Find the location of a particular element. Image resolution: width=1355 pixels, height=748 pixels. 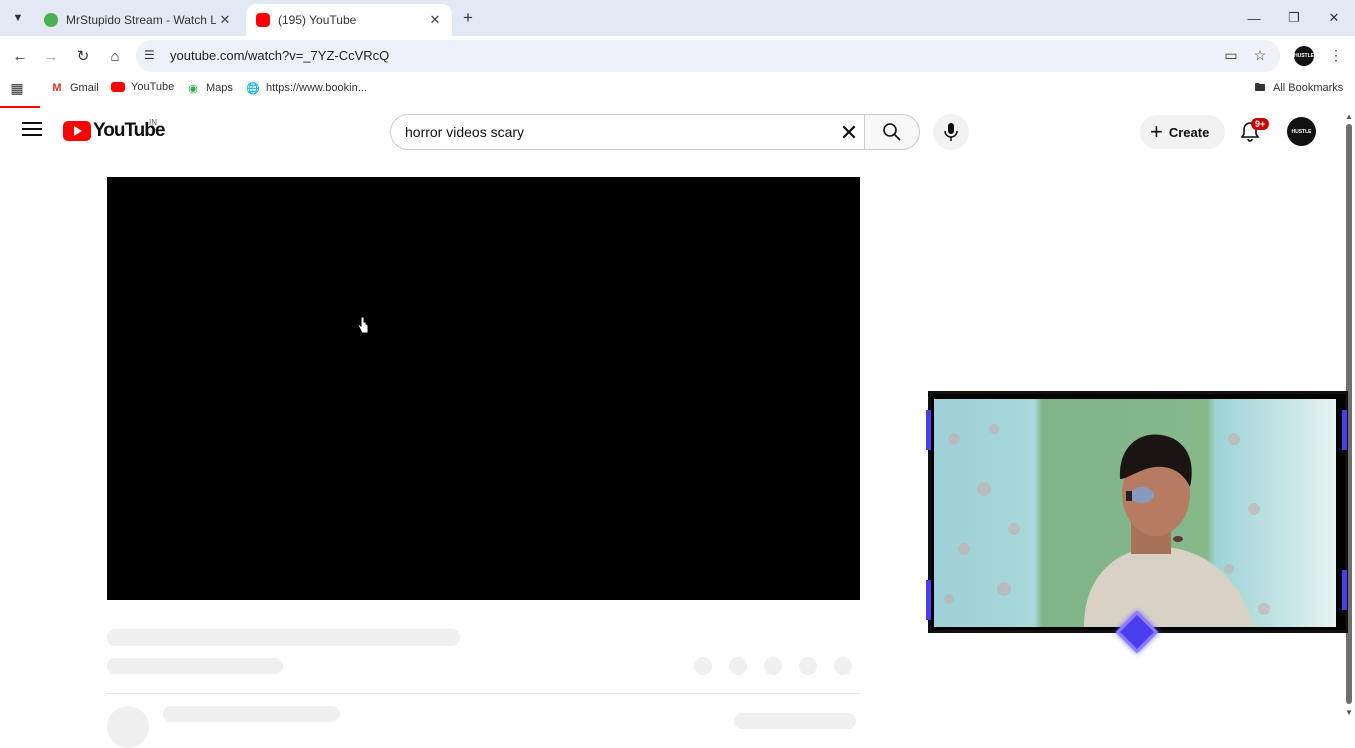

divider is located at coordinates (483, 693).